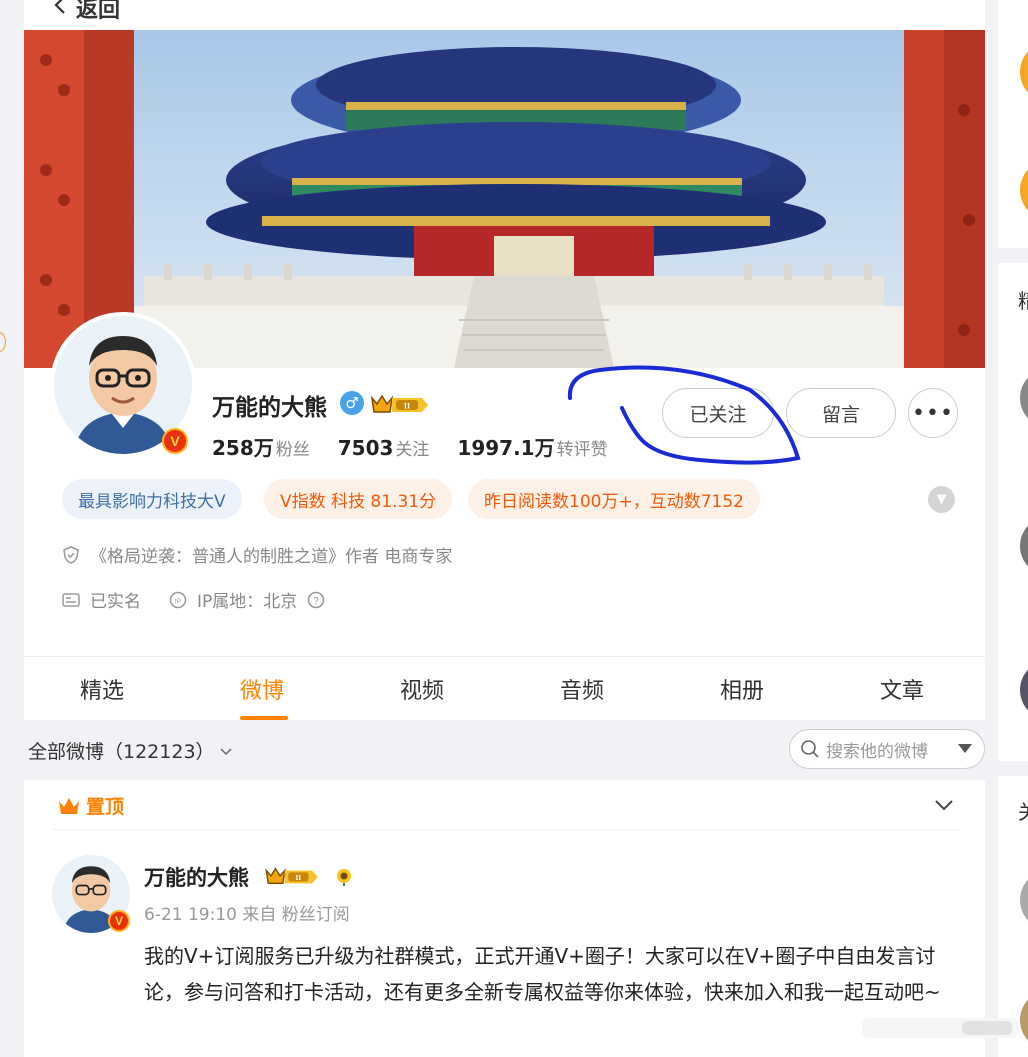  Describe the element at coordinates (505, 829) in the screenshot. I see `post-divider` at that location.